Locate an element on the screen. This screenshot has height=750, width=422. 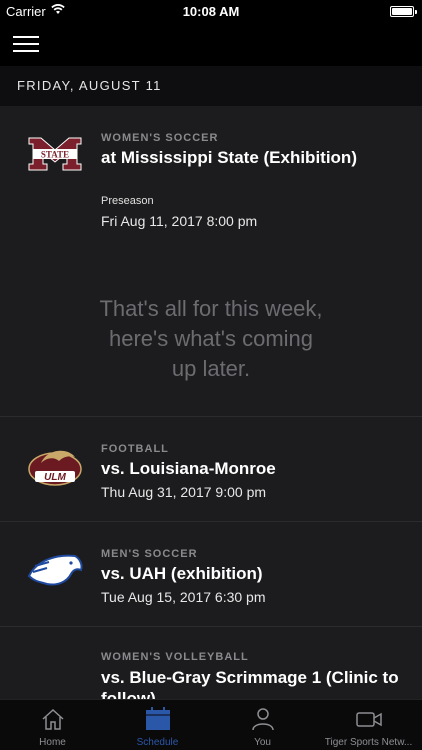
video-camera-icon is located at coordinates (368, 719).